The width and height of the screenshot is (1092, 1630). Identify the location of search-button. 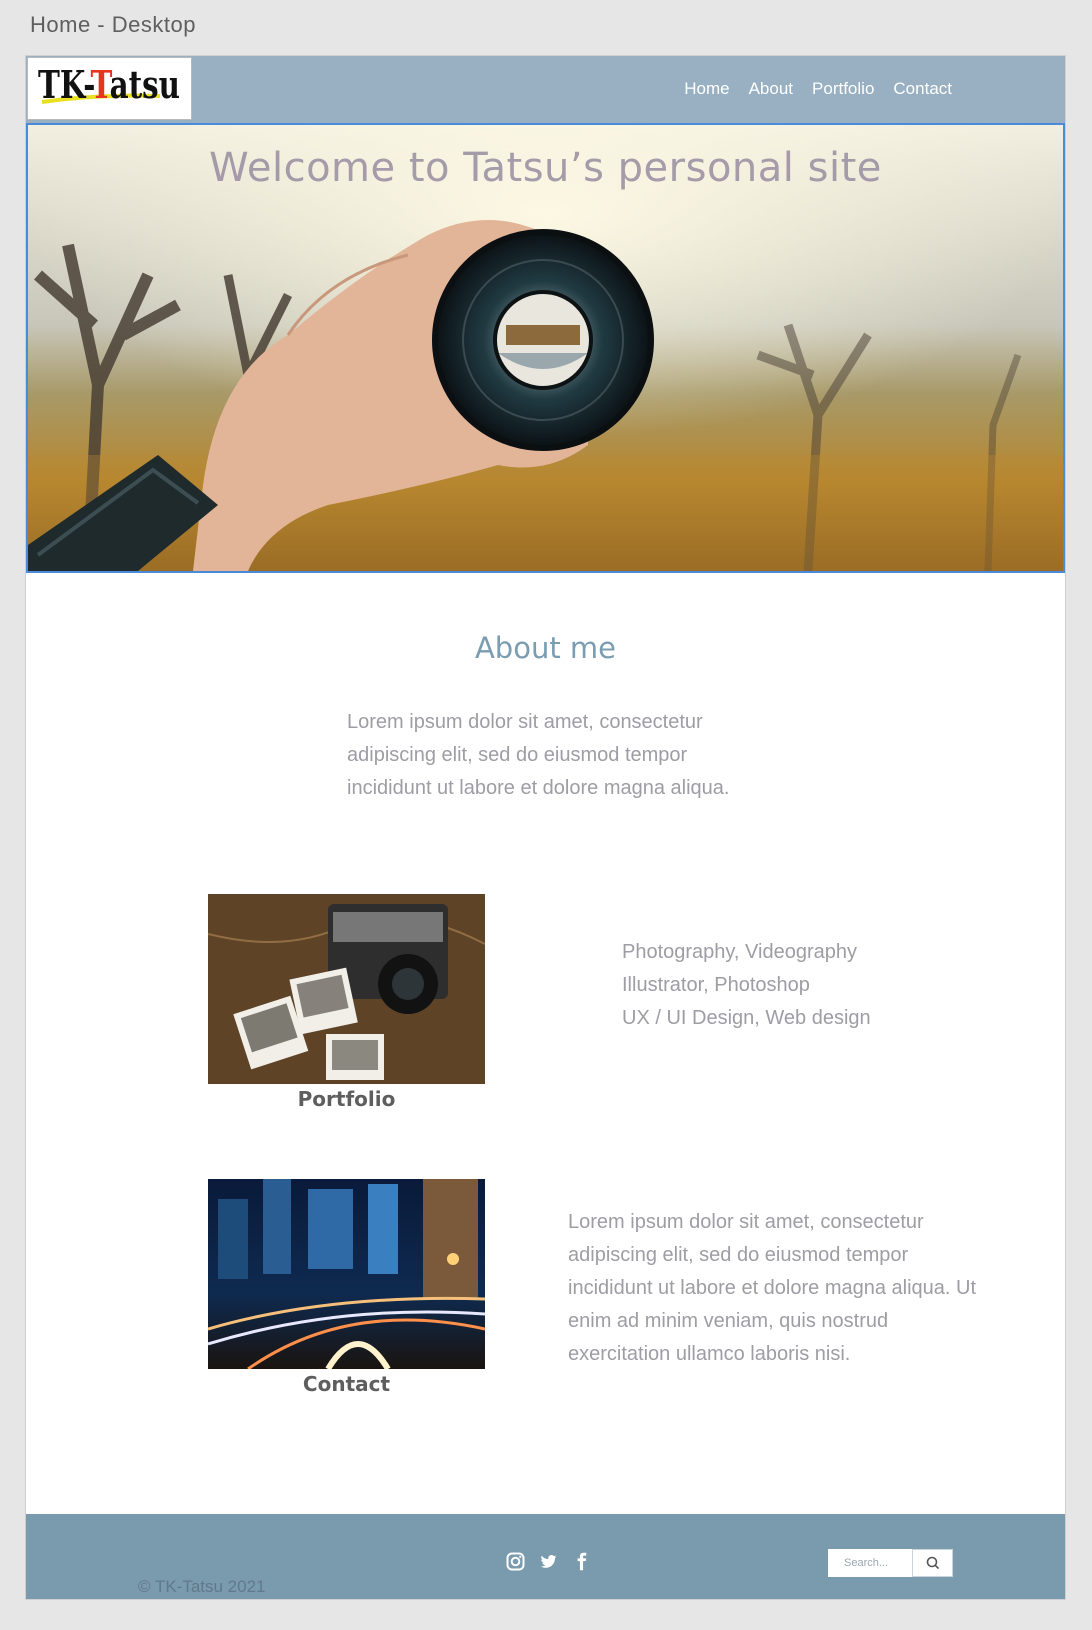
(932, 1563).